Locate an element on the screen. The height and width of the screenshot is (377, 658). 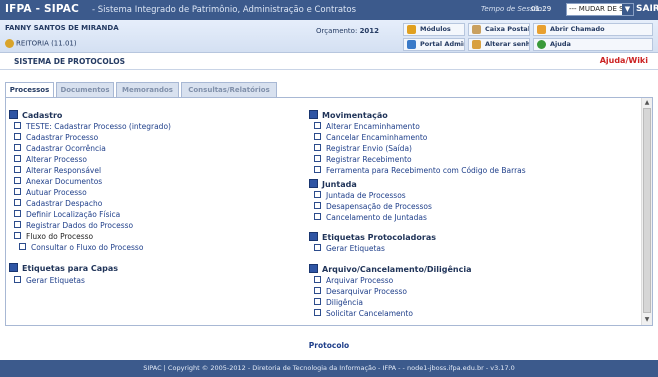
system-header: SISTEMA DE PROTOCOLOS Ajuda/Wiki is located at coordinates (329, 61).